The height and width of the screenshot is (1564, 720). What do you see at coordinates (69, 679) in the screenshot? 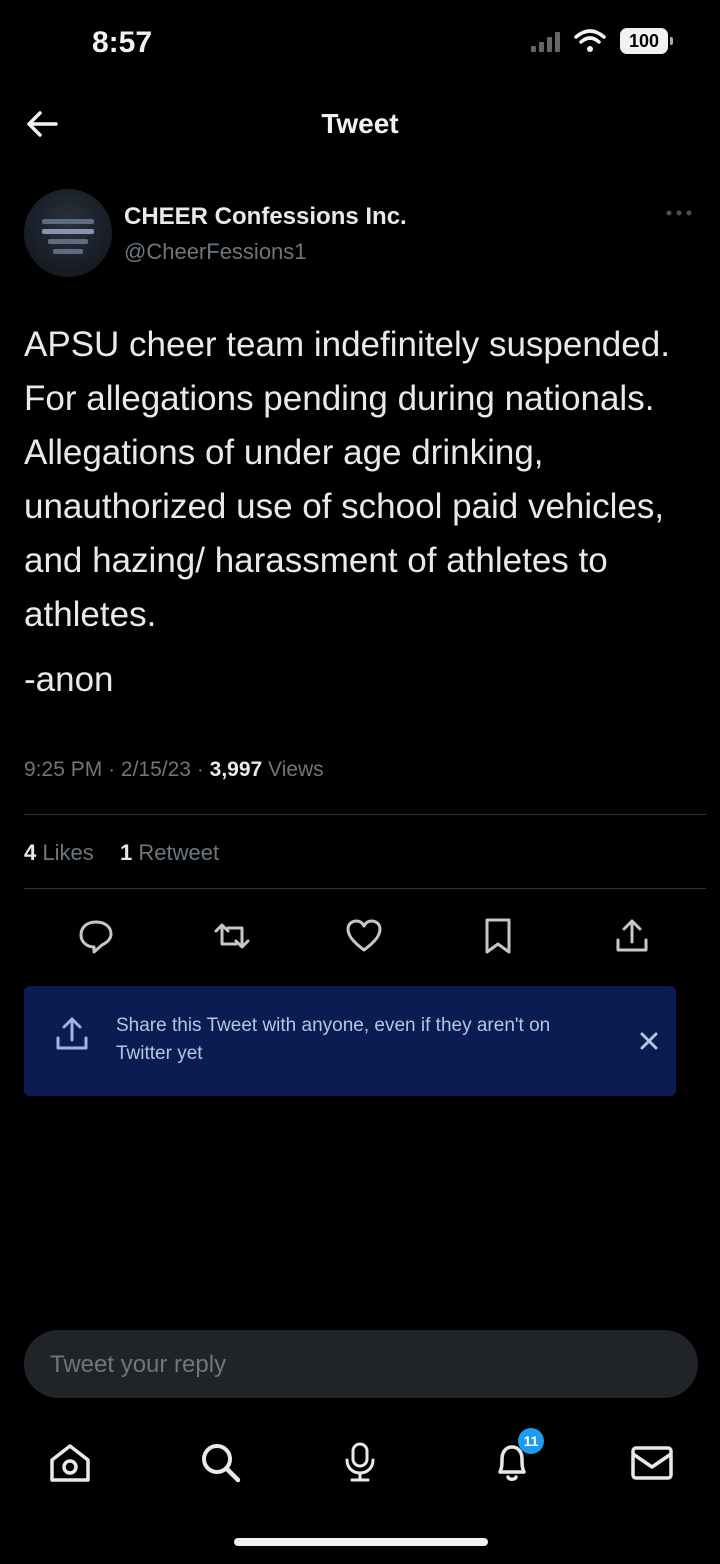
I see `tweet-signoff: -anon` at bounding box center [69, 679].